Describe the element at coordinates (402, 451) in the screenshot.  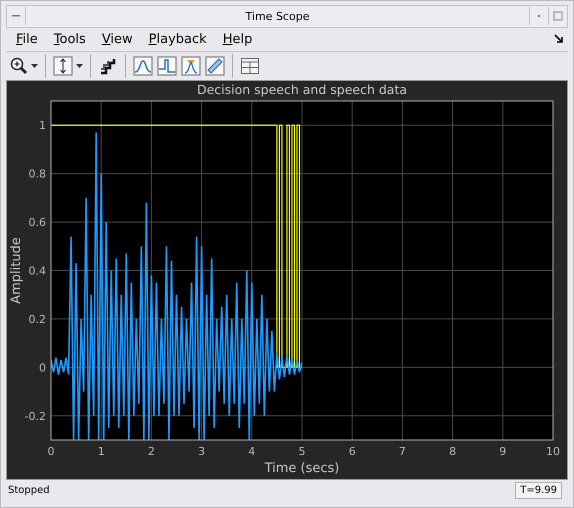
I see `x-tick-label: 7` at that location.